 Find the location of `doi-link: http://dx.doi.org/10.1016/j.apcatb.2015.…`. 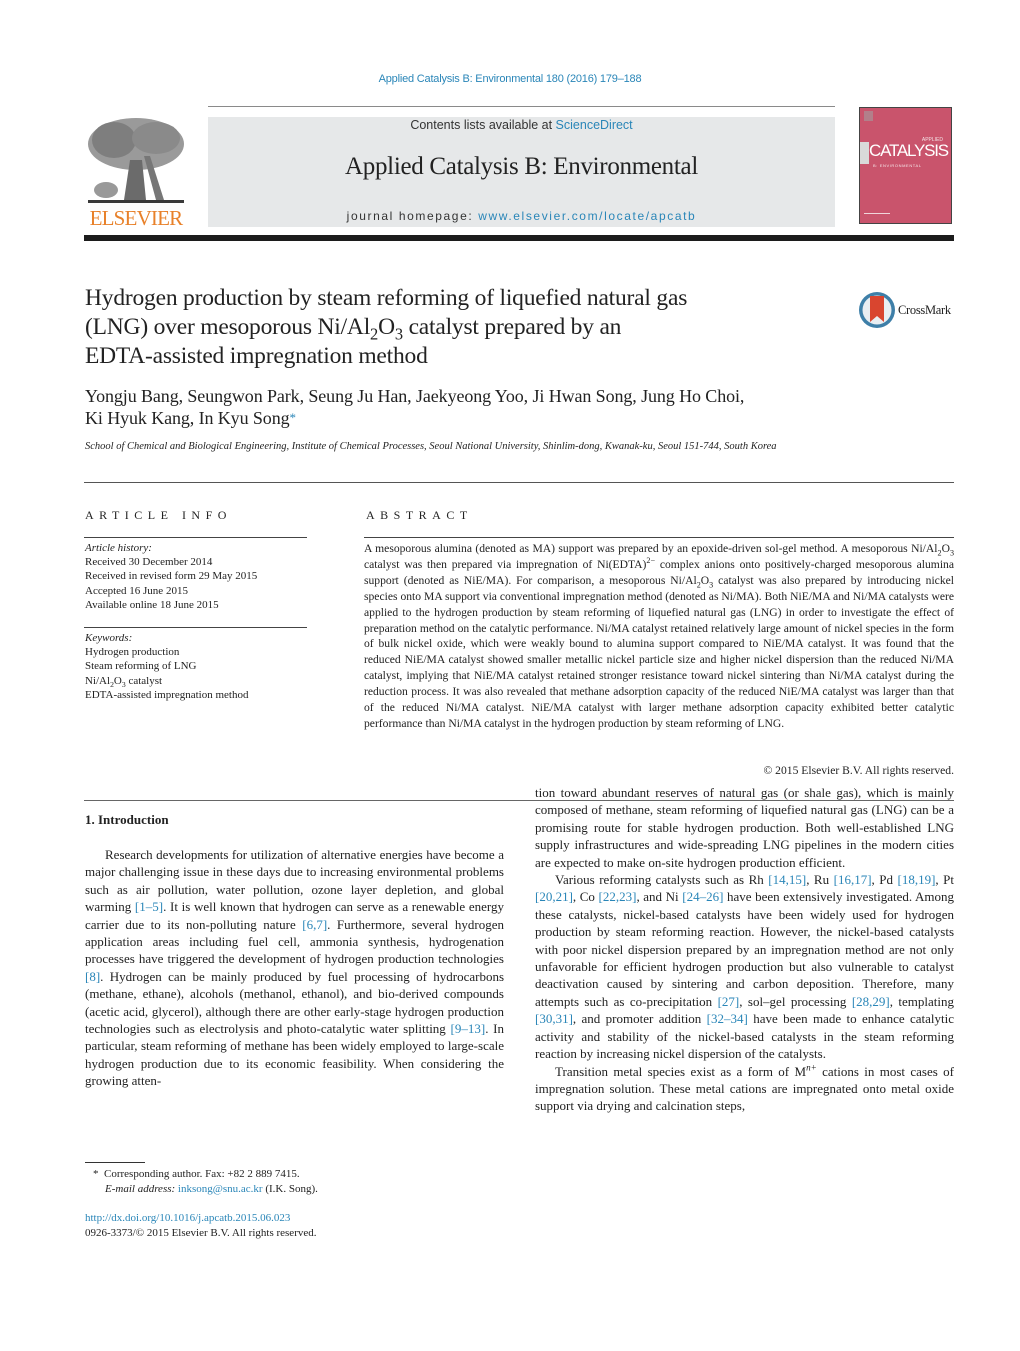

doi-link: http://dx.doi.org/10.1016/j.apcatb.2015.… is located at coordinates (201, 1218).